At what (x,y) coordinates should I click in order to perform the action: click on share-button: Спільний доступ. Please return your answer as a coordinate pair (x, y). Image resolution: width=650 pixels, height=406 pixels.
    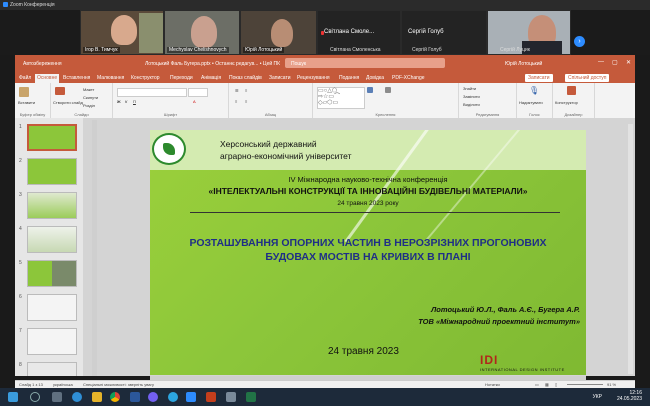
    Looking at the image, I should click on (587, 78).